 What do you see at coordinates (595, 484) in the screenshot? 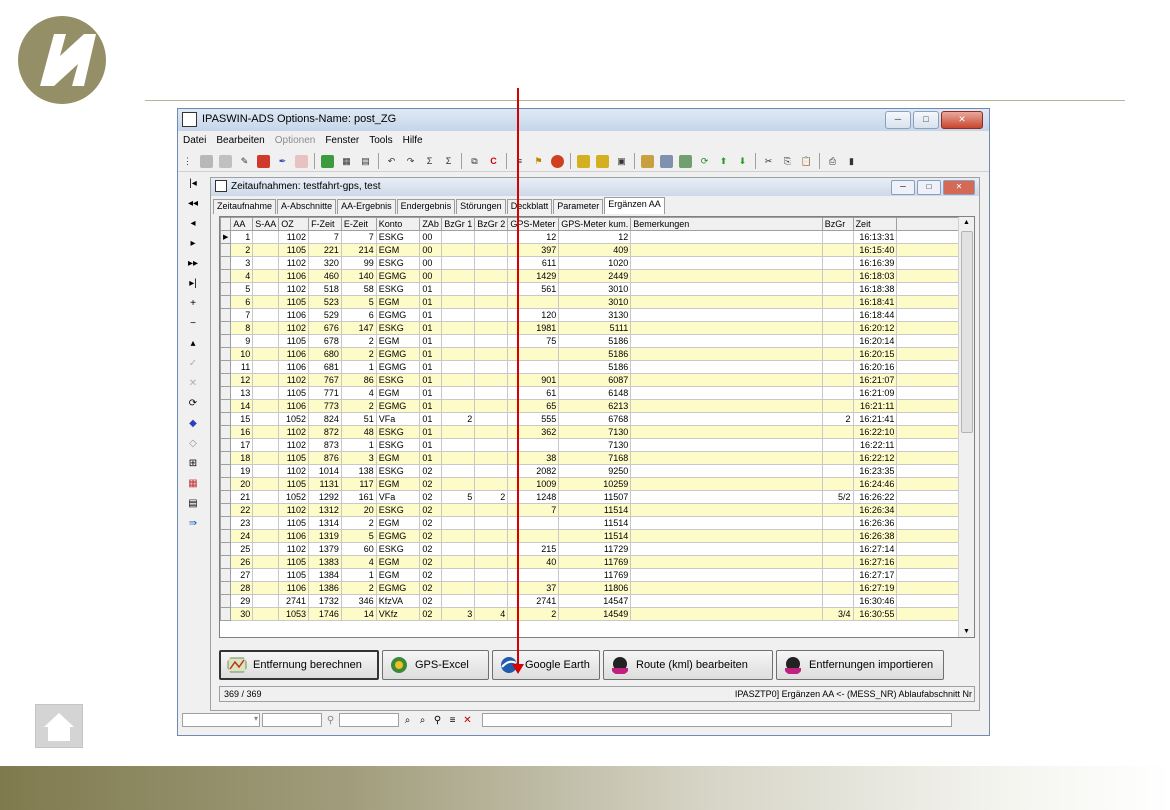
I see `table-cell: 10259` at bounding box center [595, 484].